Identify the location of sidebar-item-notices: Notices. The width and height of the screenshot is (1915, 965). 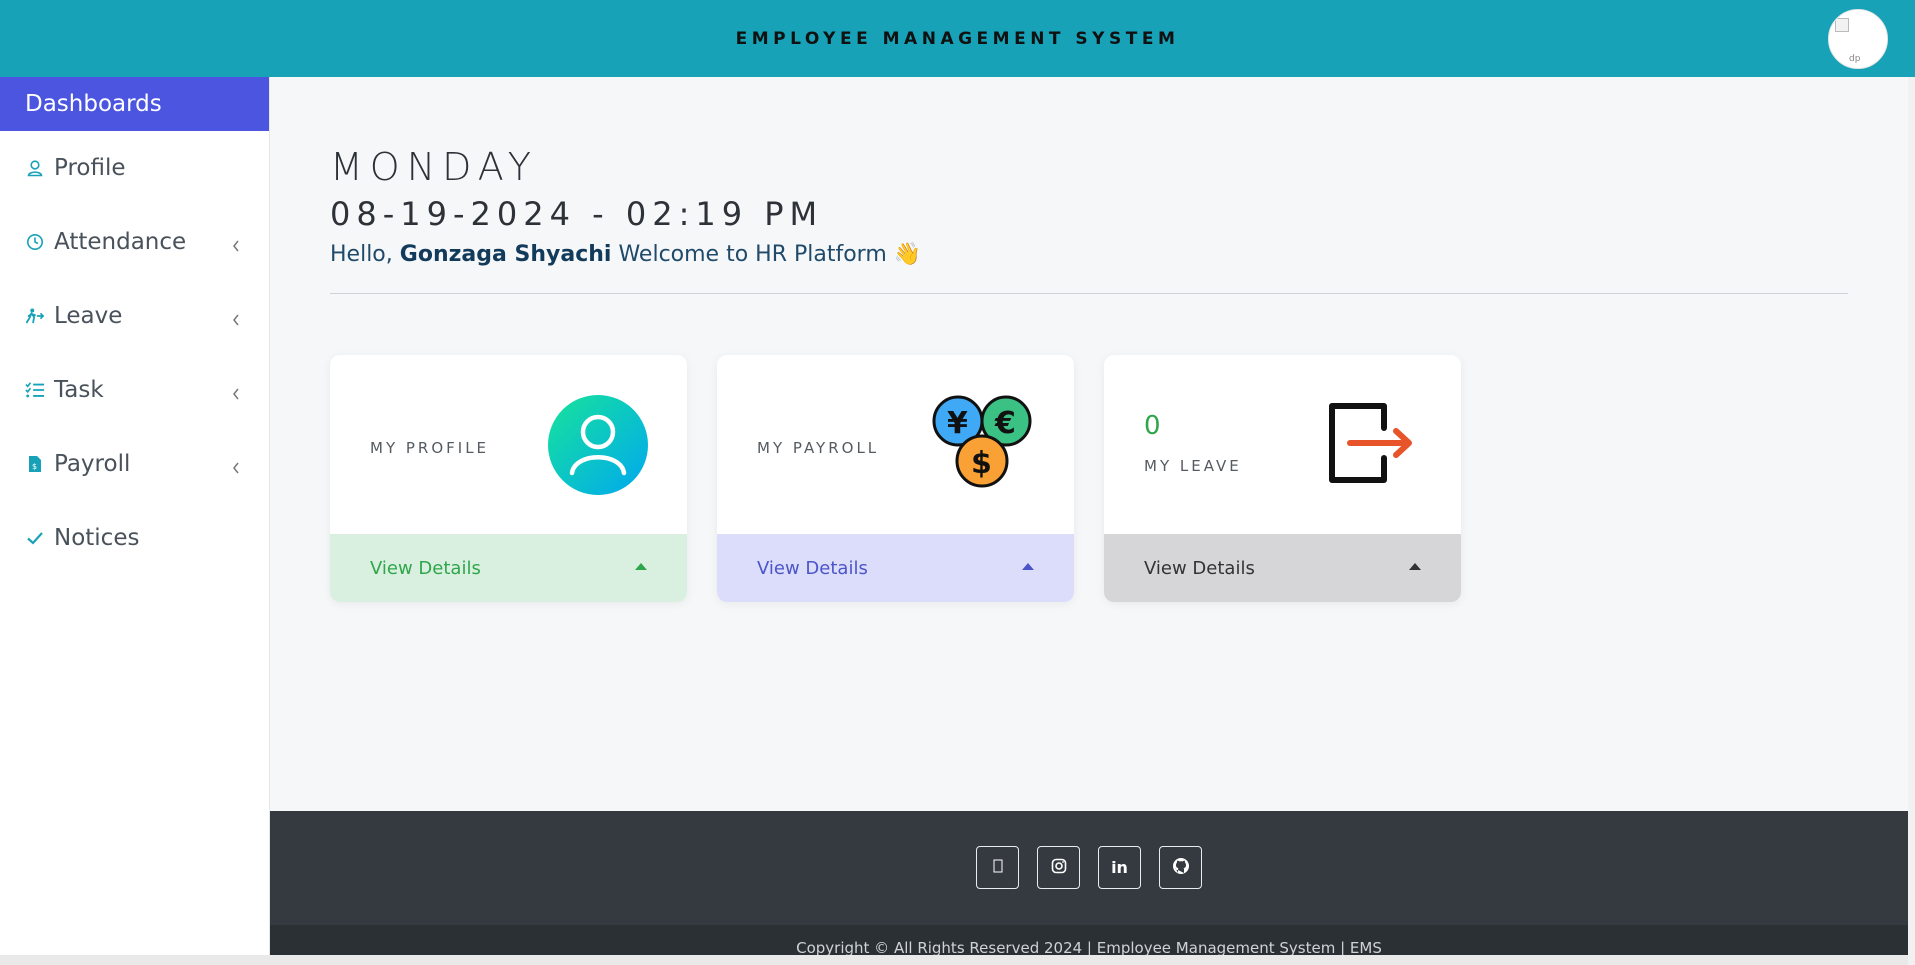
(134, 538).